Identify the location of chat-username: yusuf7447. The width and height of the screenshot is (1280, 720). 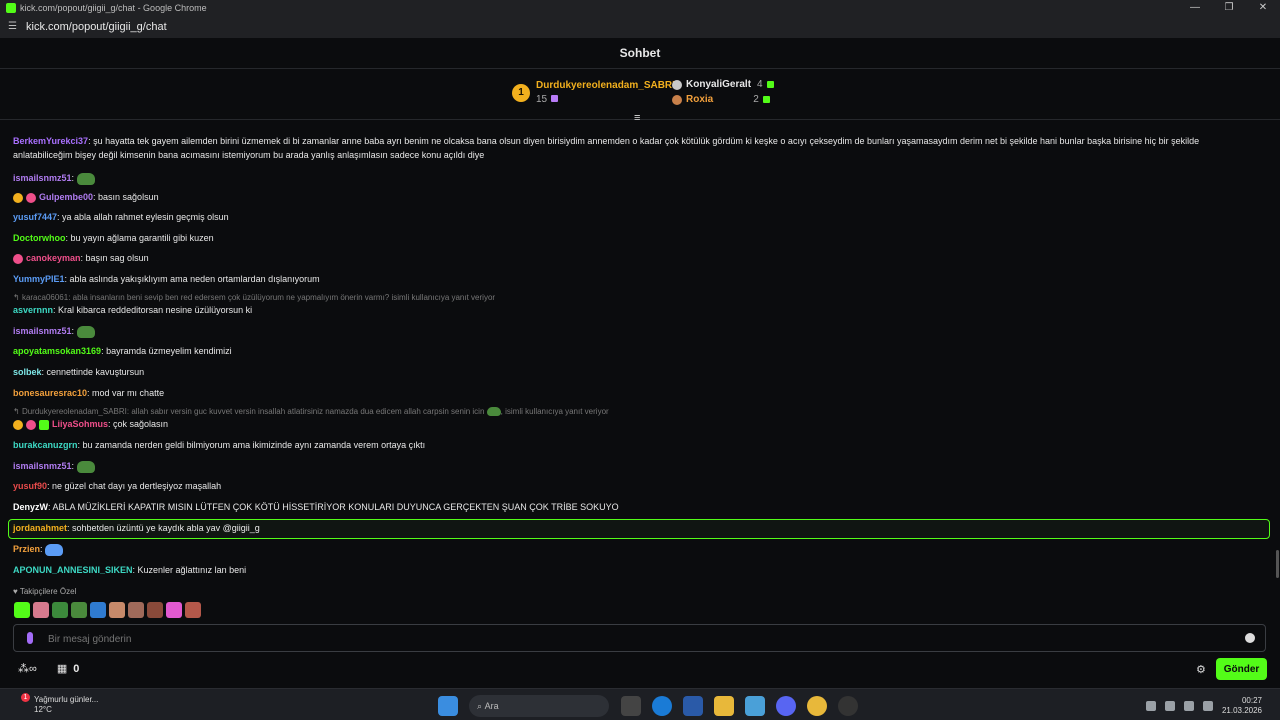
(35, 217).